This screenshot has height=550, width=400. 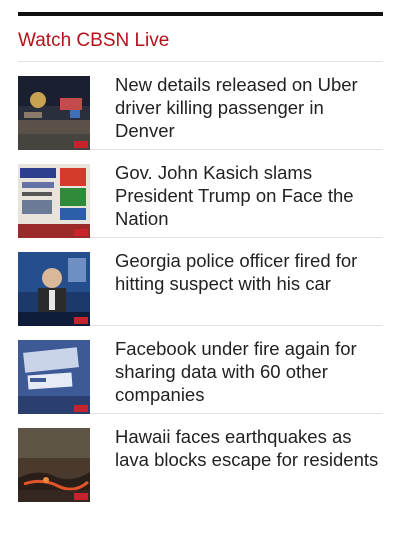 I want to click on lava-flow-thumbnail, so click(x=54, y=465).